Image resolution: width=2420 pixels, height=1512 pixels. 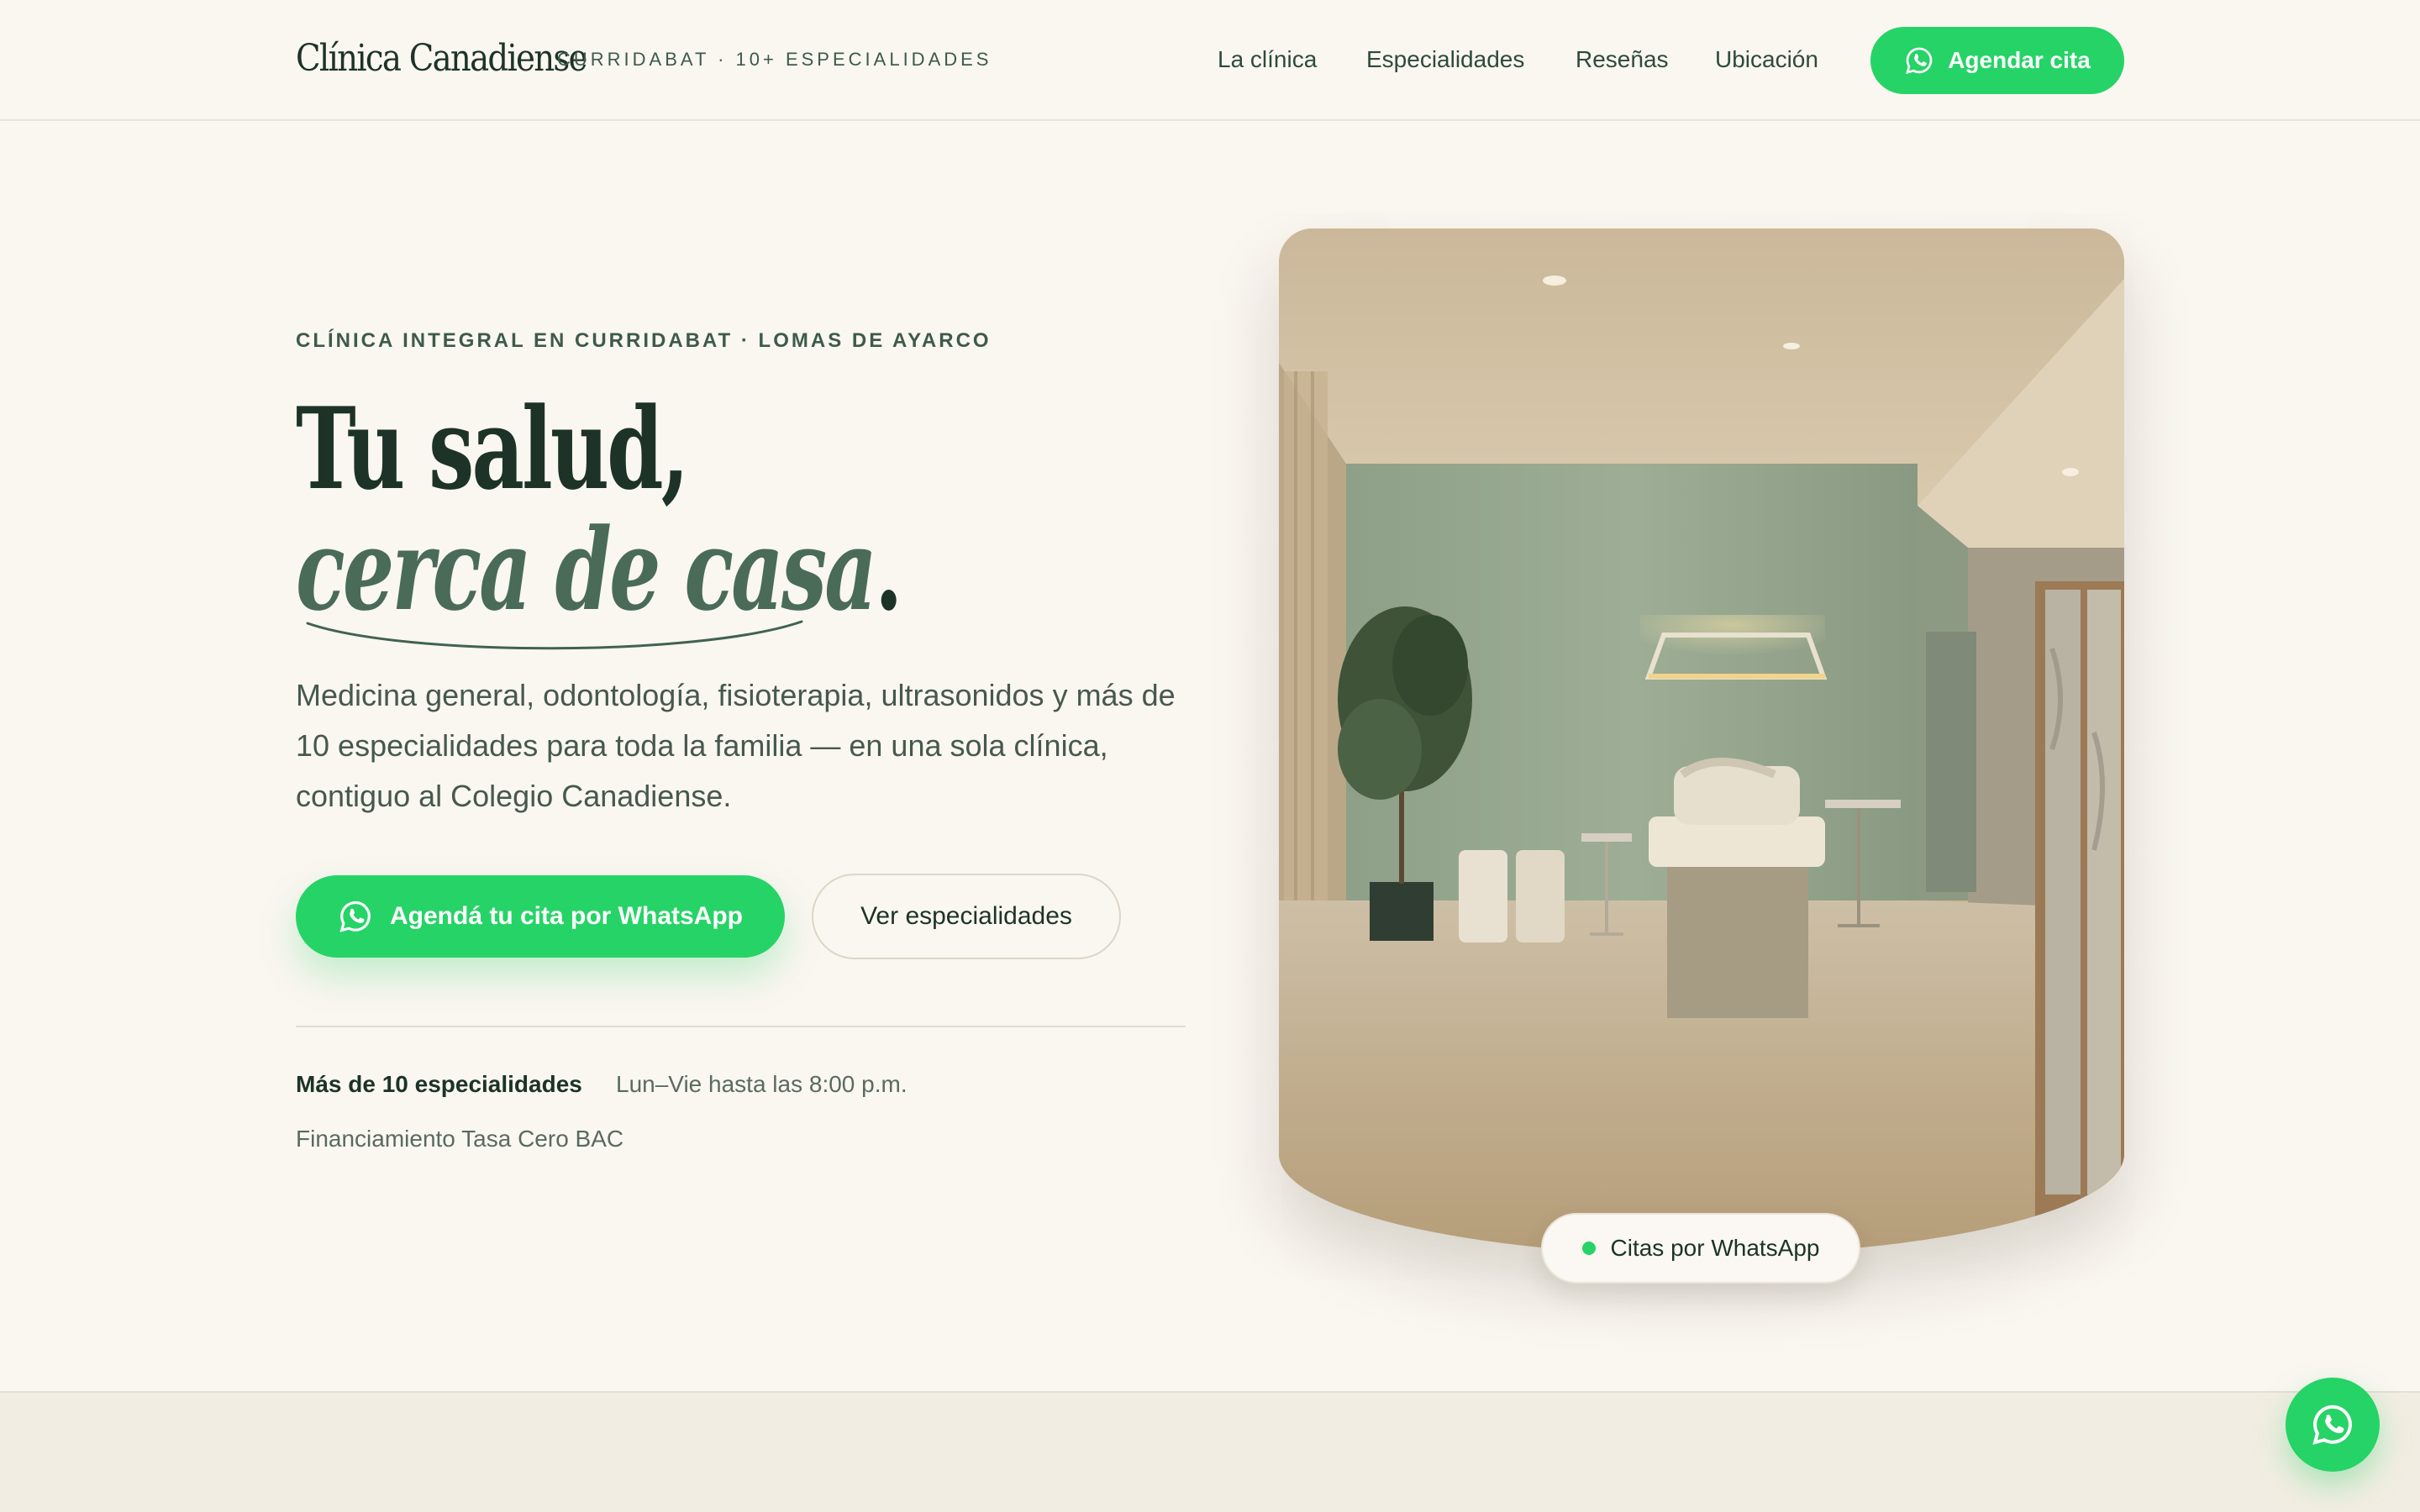 What do you see at coordinates (1267, 59) in the screenshot?
I see `nav-link-la-clinica: La clínica` at bounding box center [1267, 59].